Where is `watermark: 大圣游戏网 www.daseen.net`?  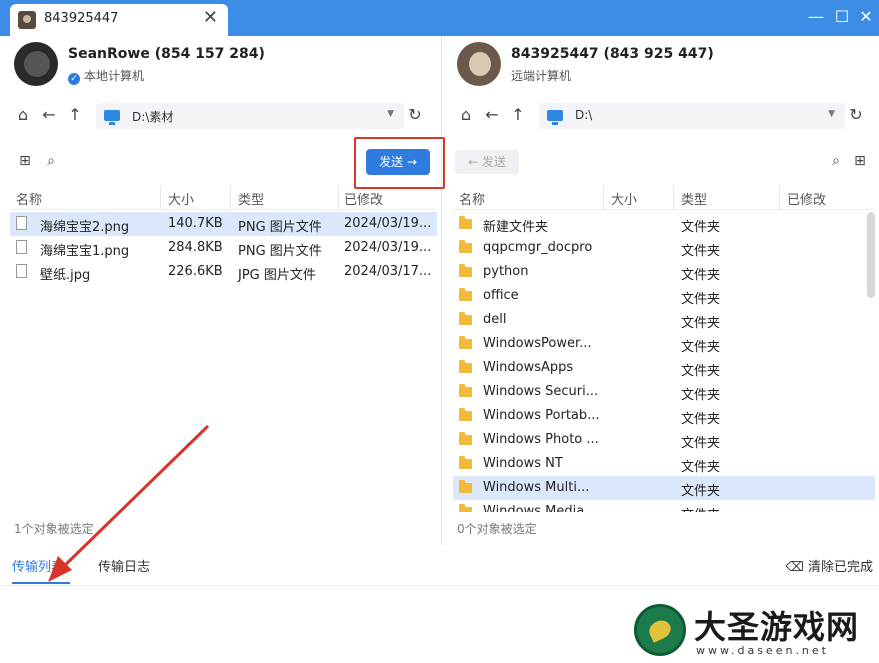 watermark: 大圣游戏网 www.daseen.net is located at coordinates (755, 631).